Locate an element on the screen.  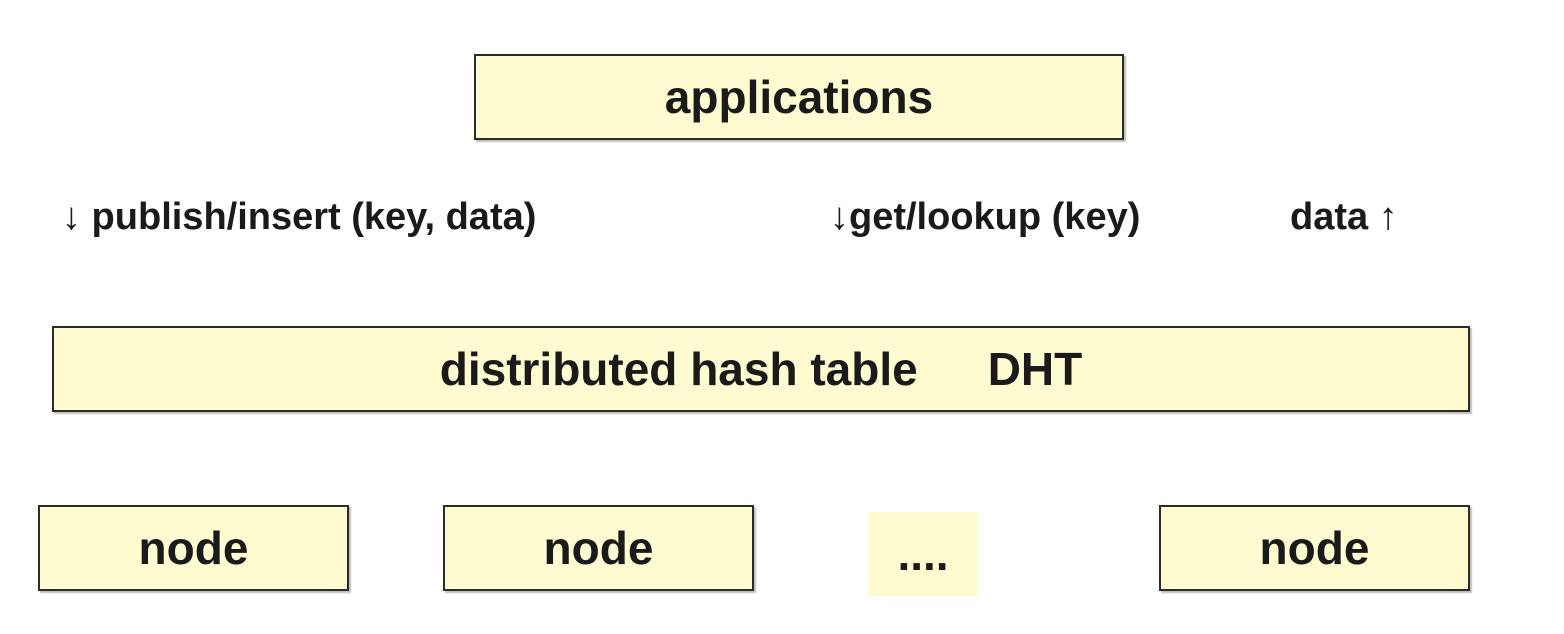
applications-label: applications is located at coordinates (799, 97).